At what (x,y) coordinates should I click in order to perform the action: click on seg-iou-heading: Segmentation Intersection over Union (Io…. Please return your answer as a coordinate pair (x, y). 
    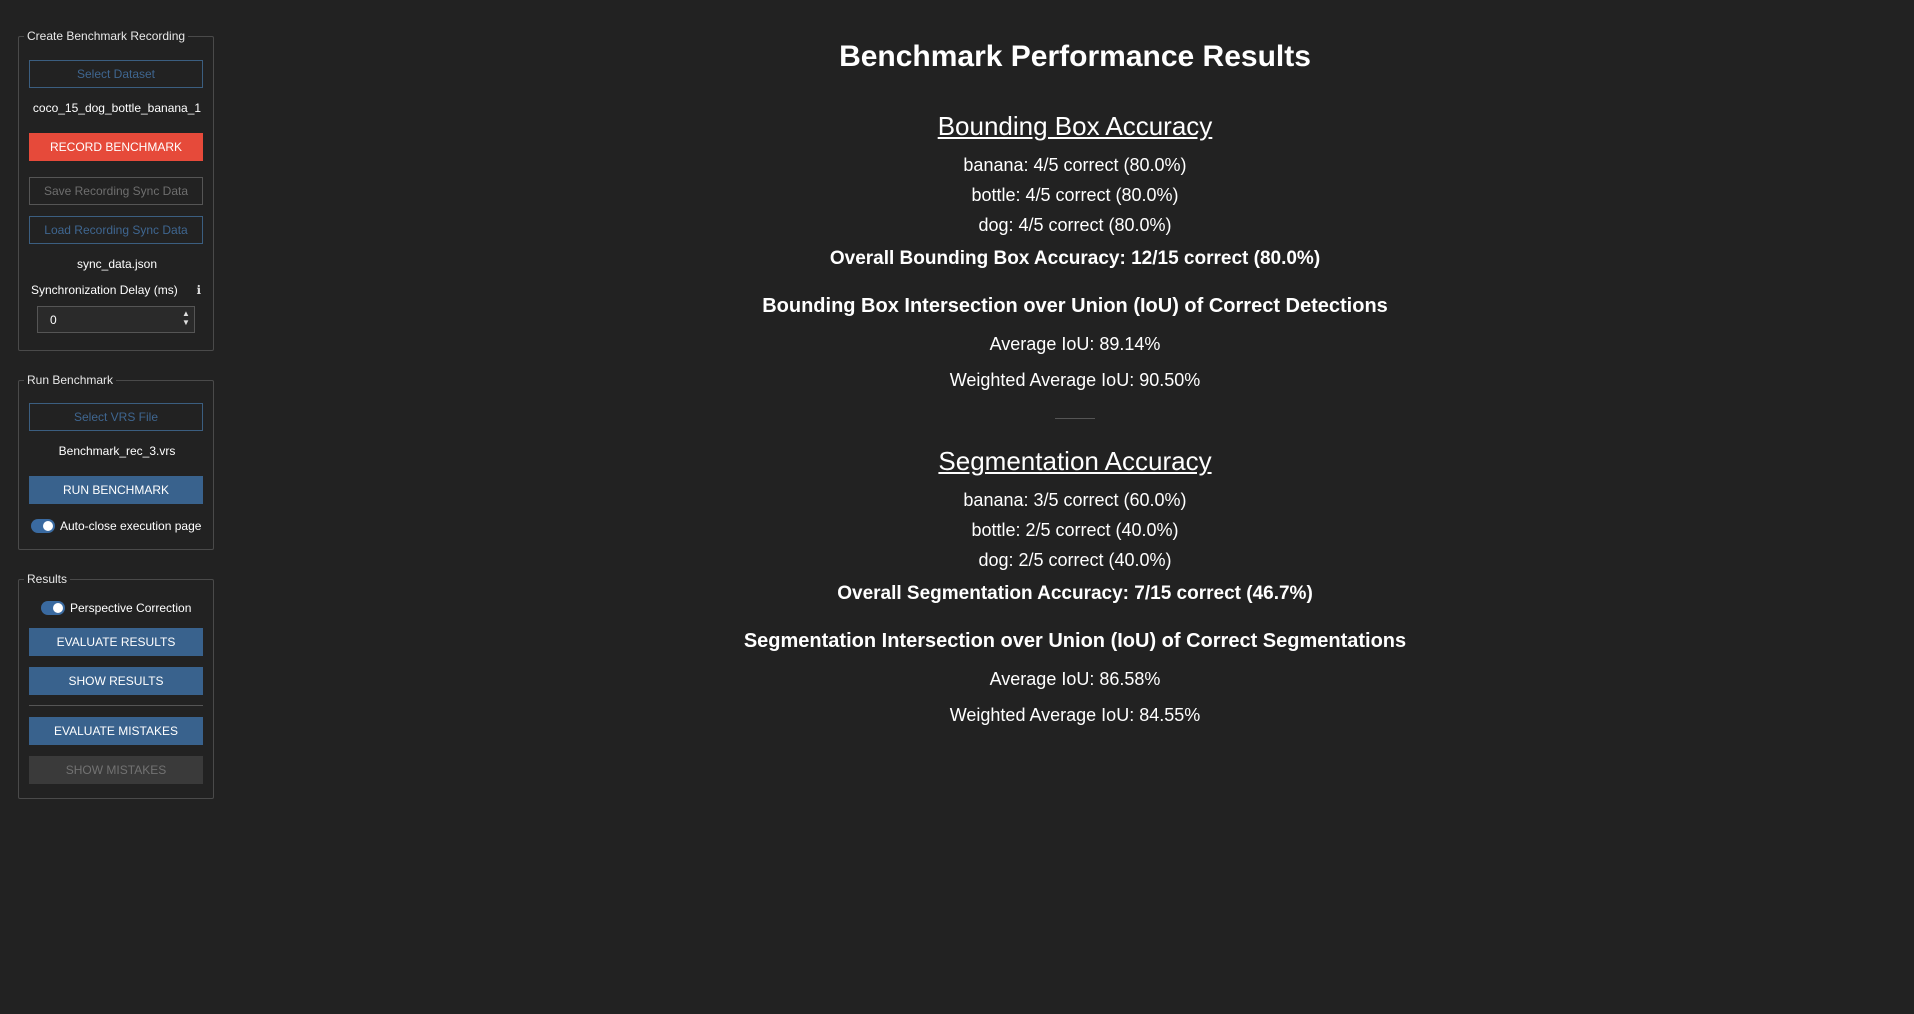
    Looking at the image, I should click on (1075, 641).